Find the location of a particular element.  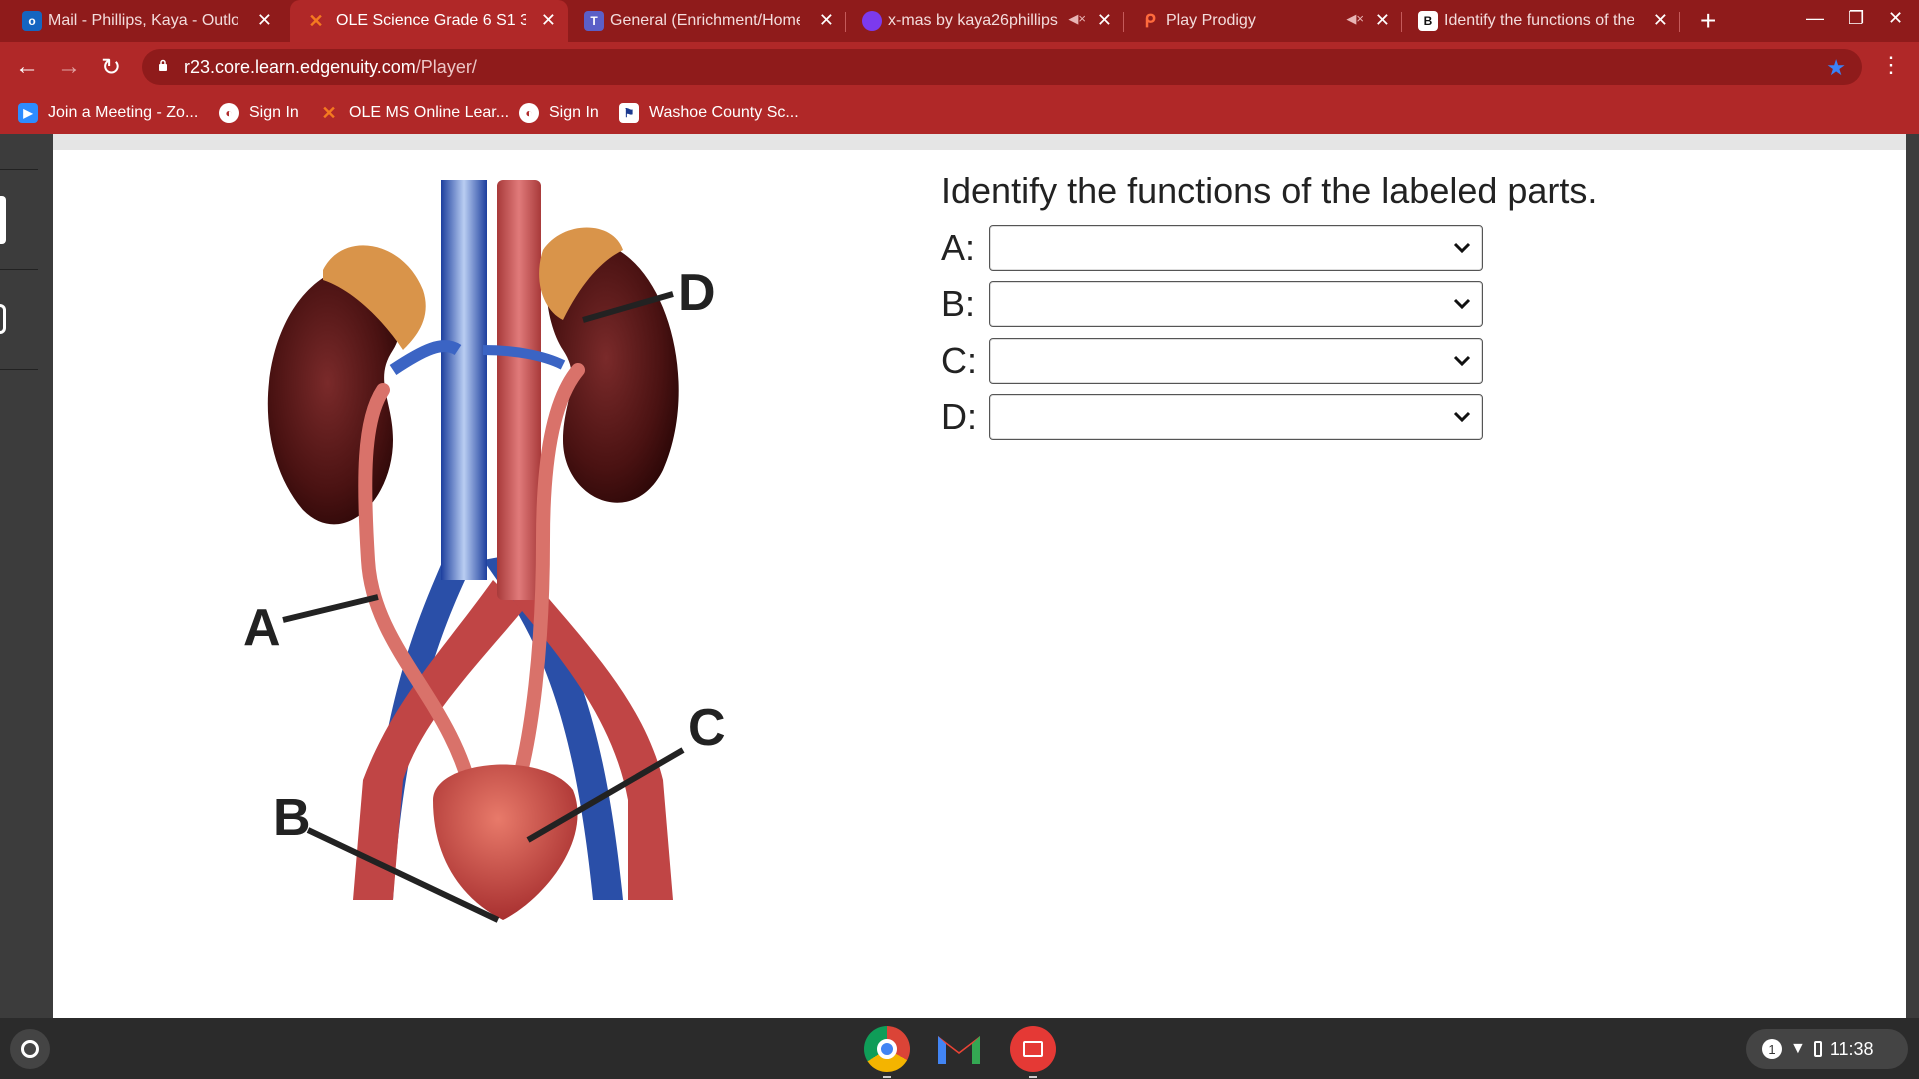

restore-icon: ❐ is located at coordinates (1856, 18).